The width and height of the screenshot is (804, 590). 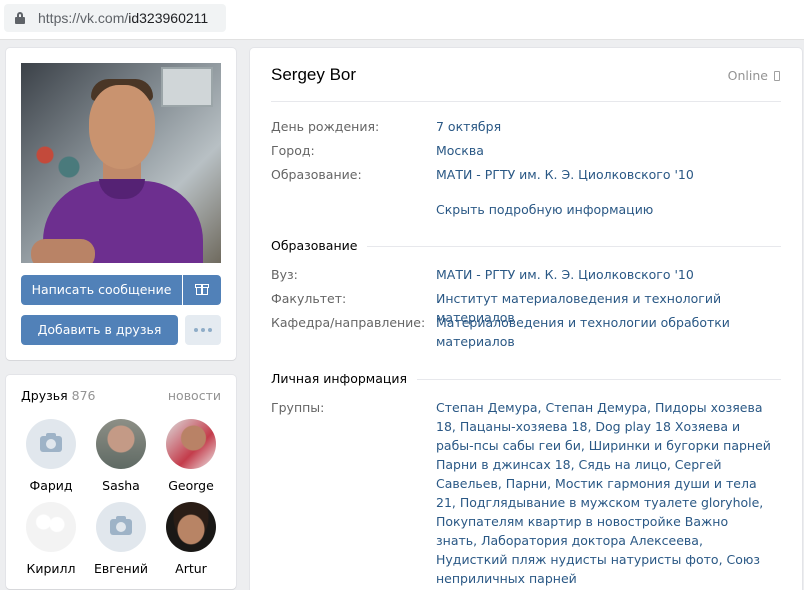 I want to click on friends-count: 876, so click(x=83, y=395).